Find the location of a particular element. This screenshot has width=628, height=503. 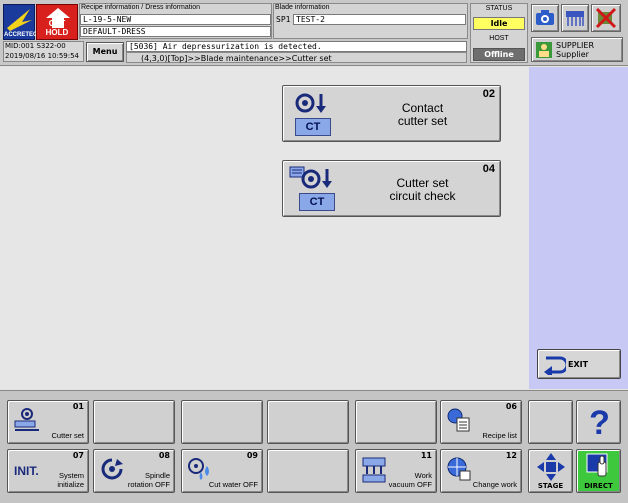

cut-water-icon is located at coordinates (198, 469).